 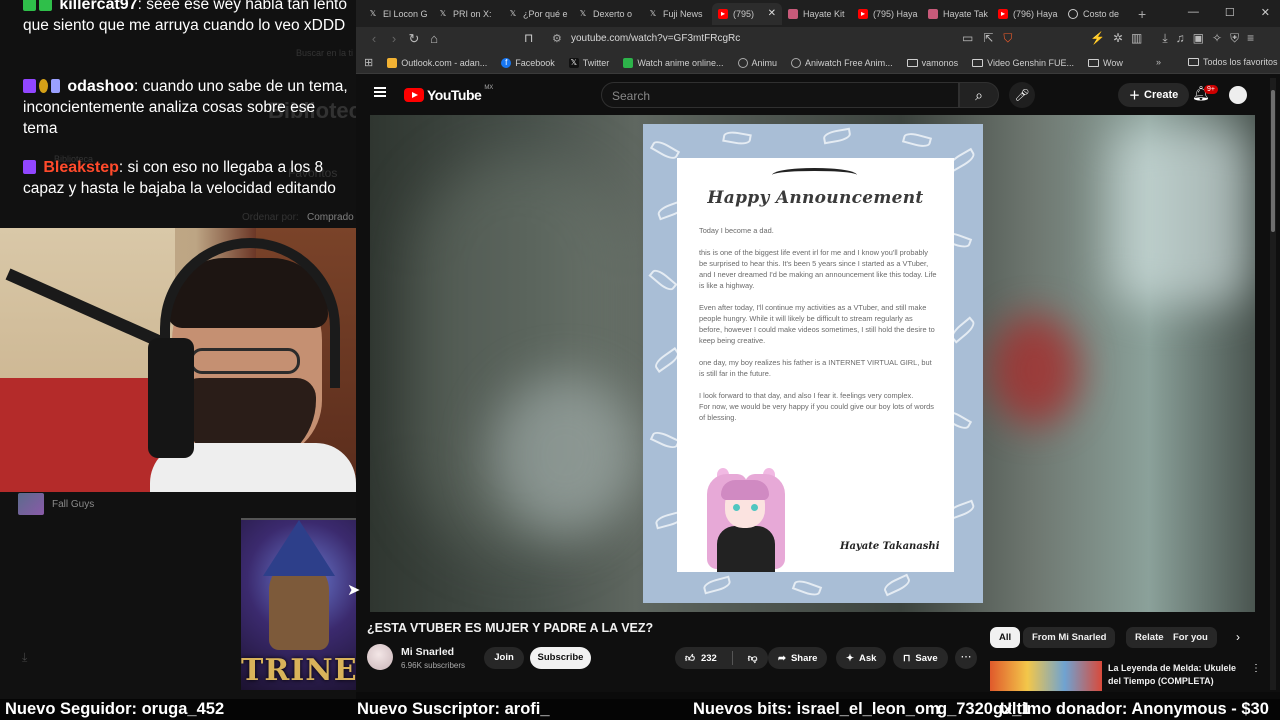 I want to click on browser-tab: 𝕏 Fuji News, so click(x=677, y=14).